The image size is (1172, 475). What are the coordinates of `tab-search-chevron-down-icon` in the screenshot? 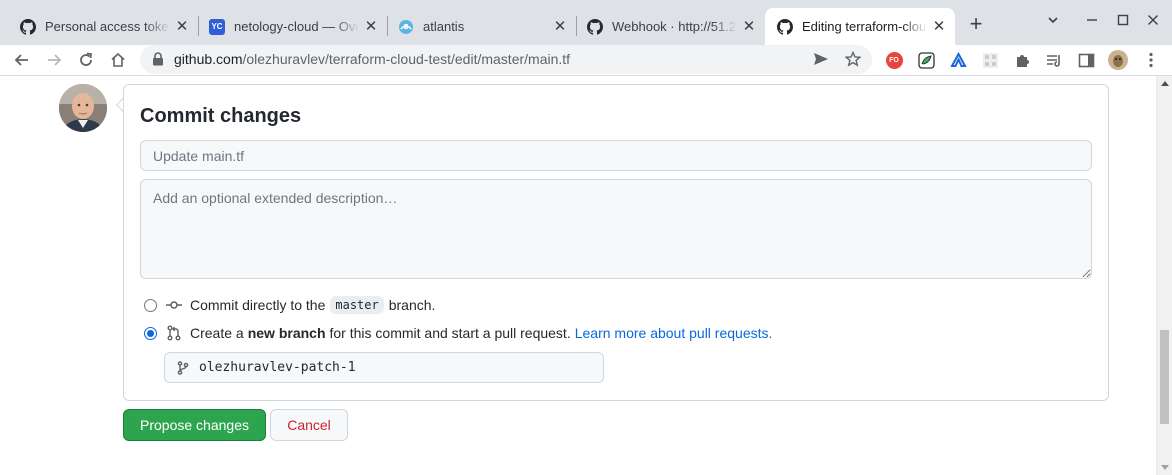 It's located at (1053, 22).